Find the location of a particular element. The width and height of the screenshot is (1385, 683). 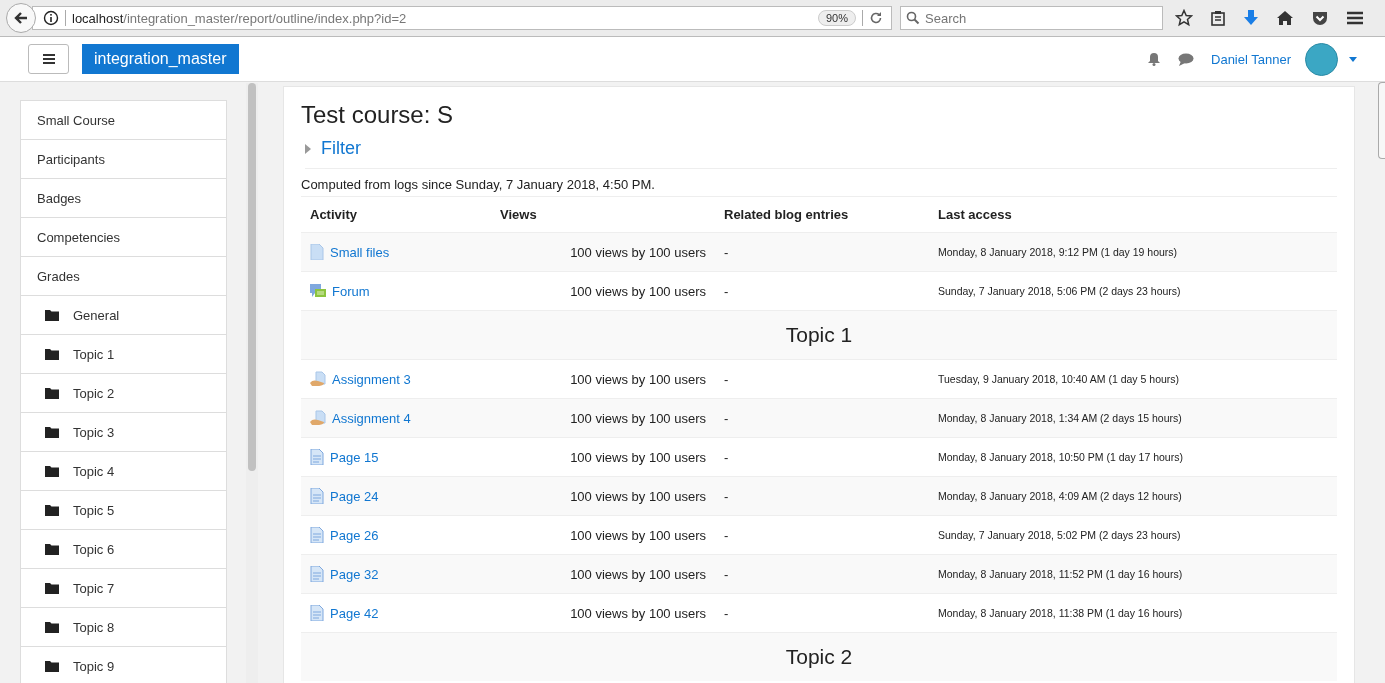

activity-link: Page 42 is located at coordinates (354, 613).